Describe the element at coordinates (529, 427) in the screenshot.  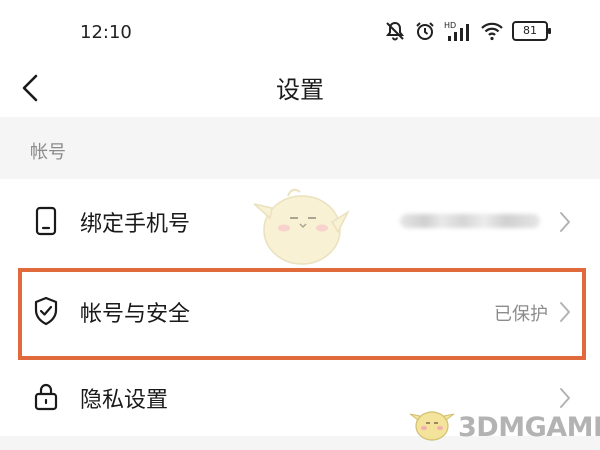
I see `watermark-text: 3DMGAME` at that location.